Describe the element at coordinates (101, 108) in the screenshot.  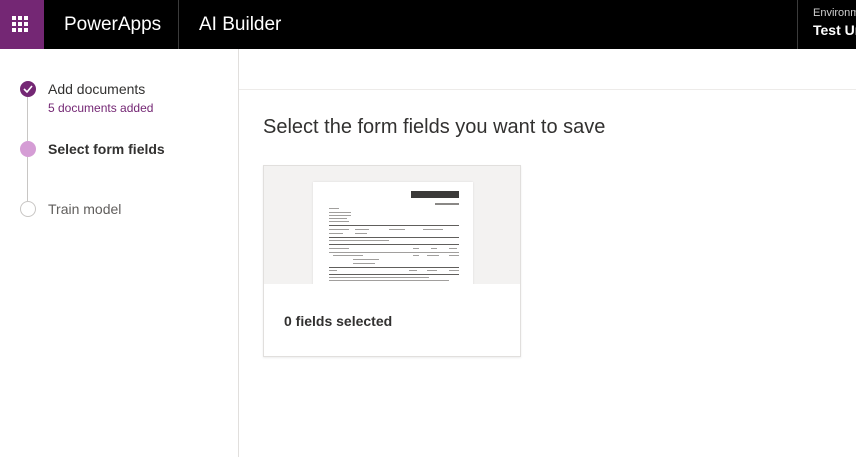
I see `step-add-documents-status: 5 documents added` at that location.